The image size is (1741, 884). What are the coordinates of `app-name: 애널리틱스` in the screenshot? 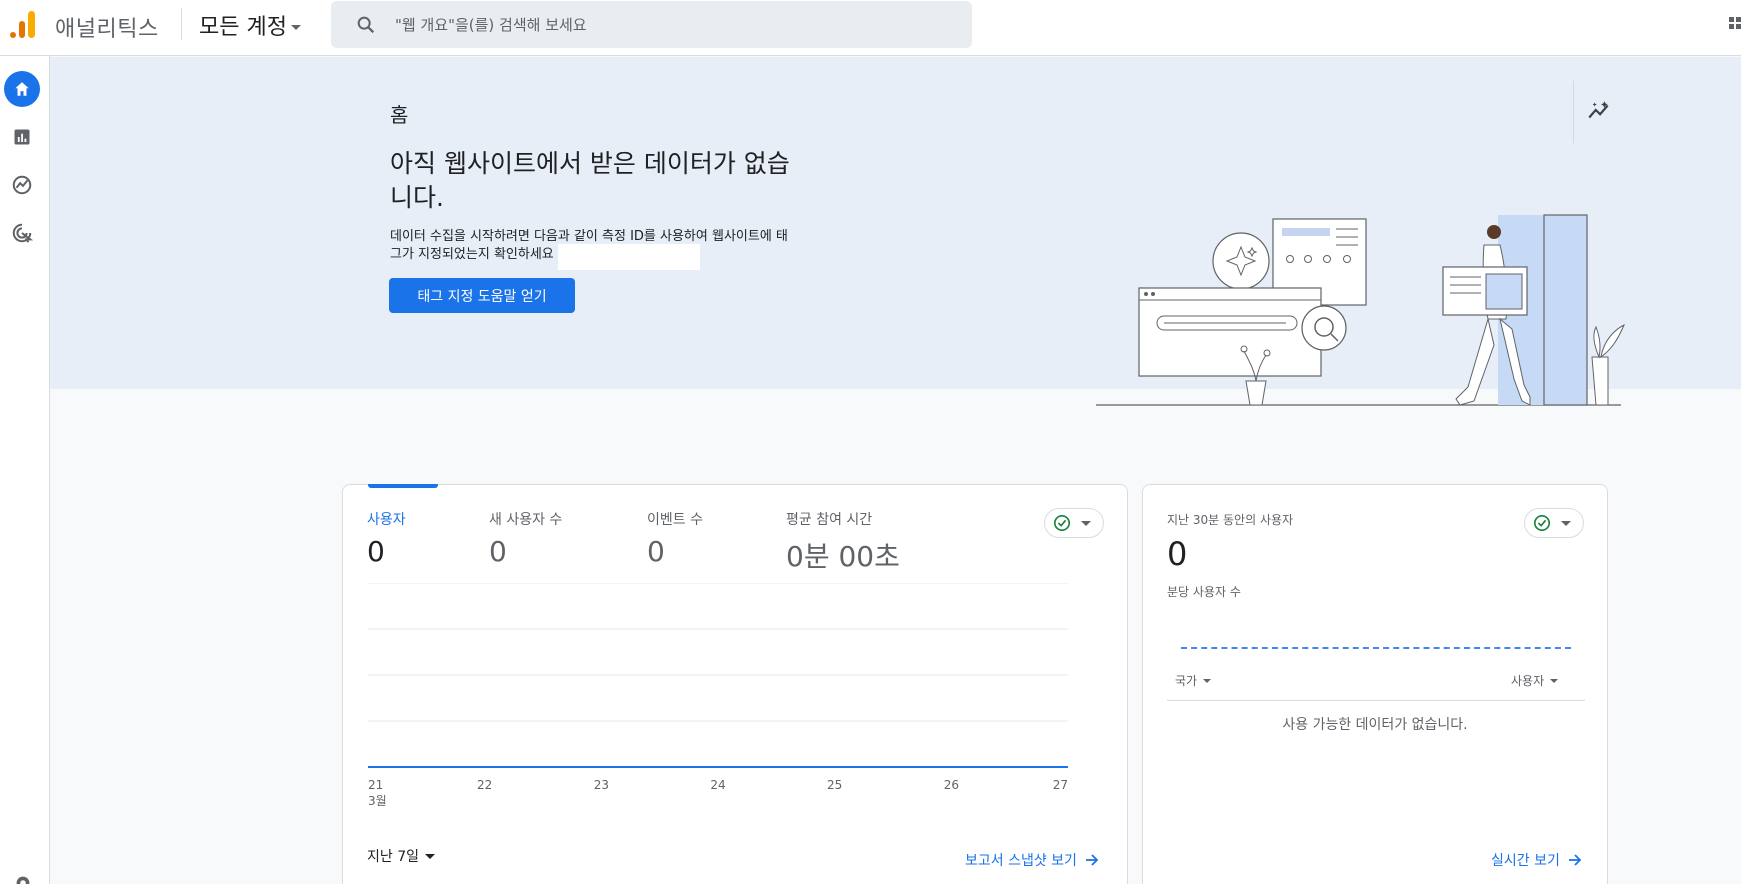 It's located at (107, 29).